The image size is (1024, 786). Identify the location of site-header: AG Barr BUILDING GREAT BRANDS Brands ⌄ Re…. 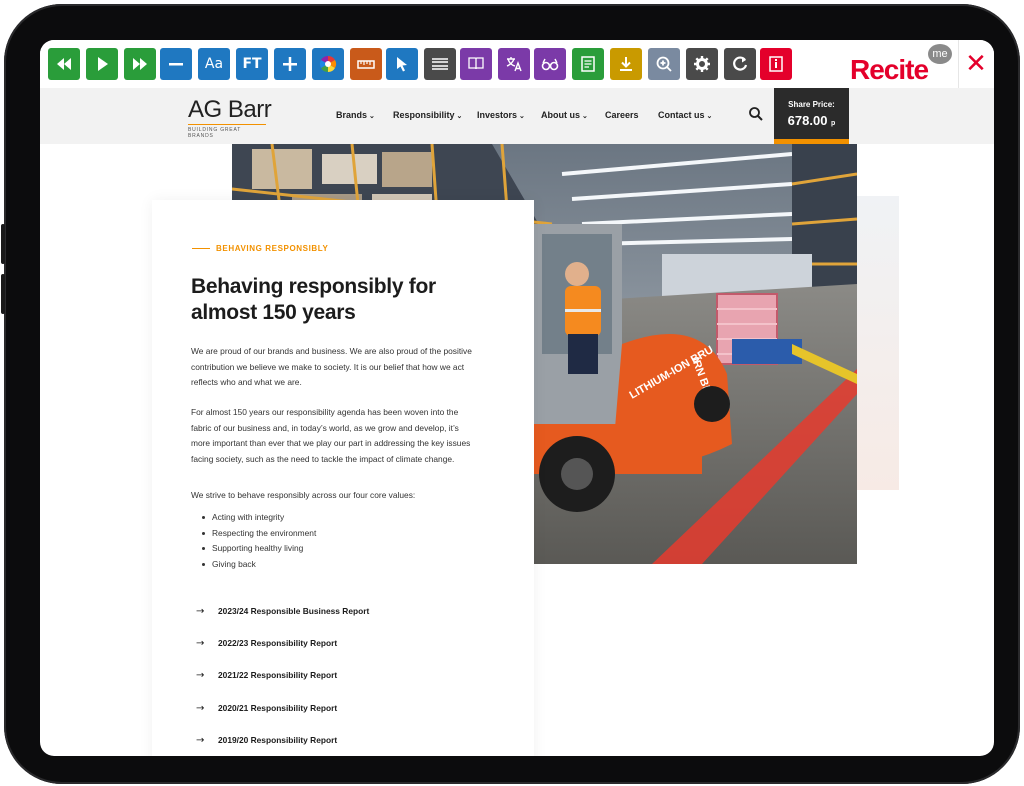
(517, 116).